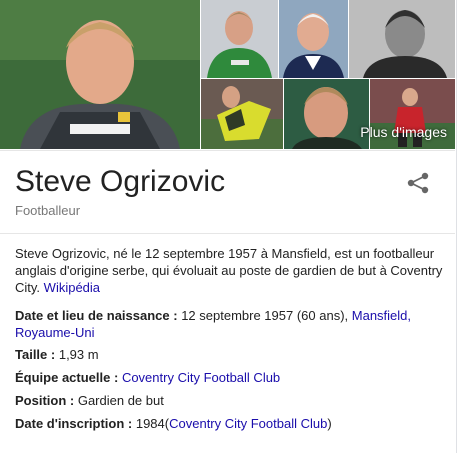  I want to click on share-button, so click(418, 183).